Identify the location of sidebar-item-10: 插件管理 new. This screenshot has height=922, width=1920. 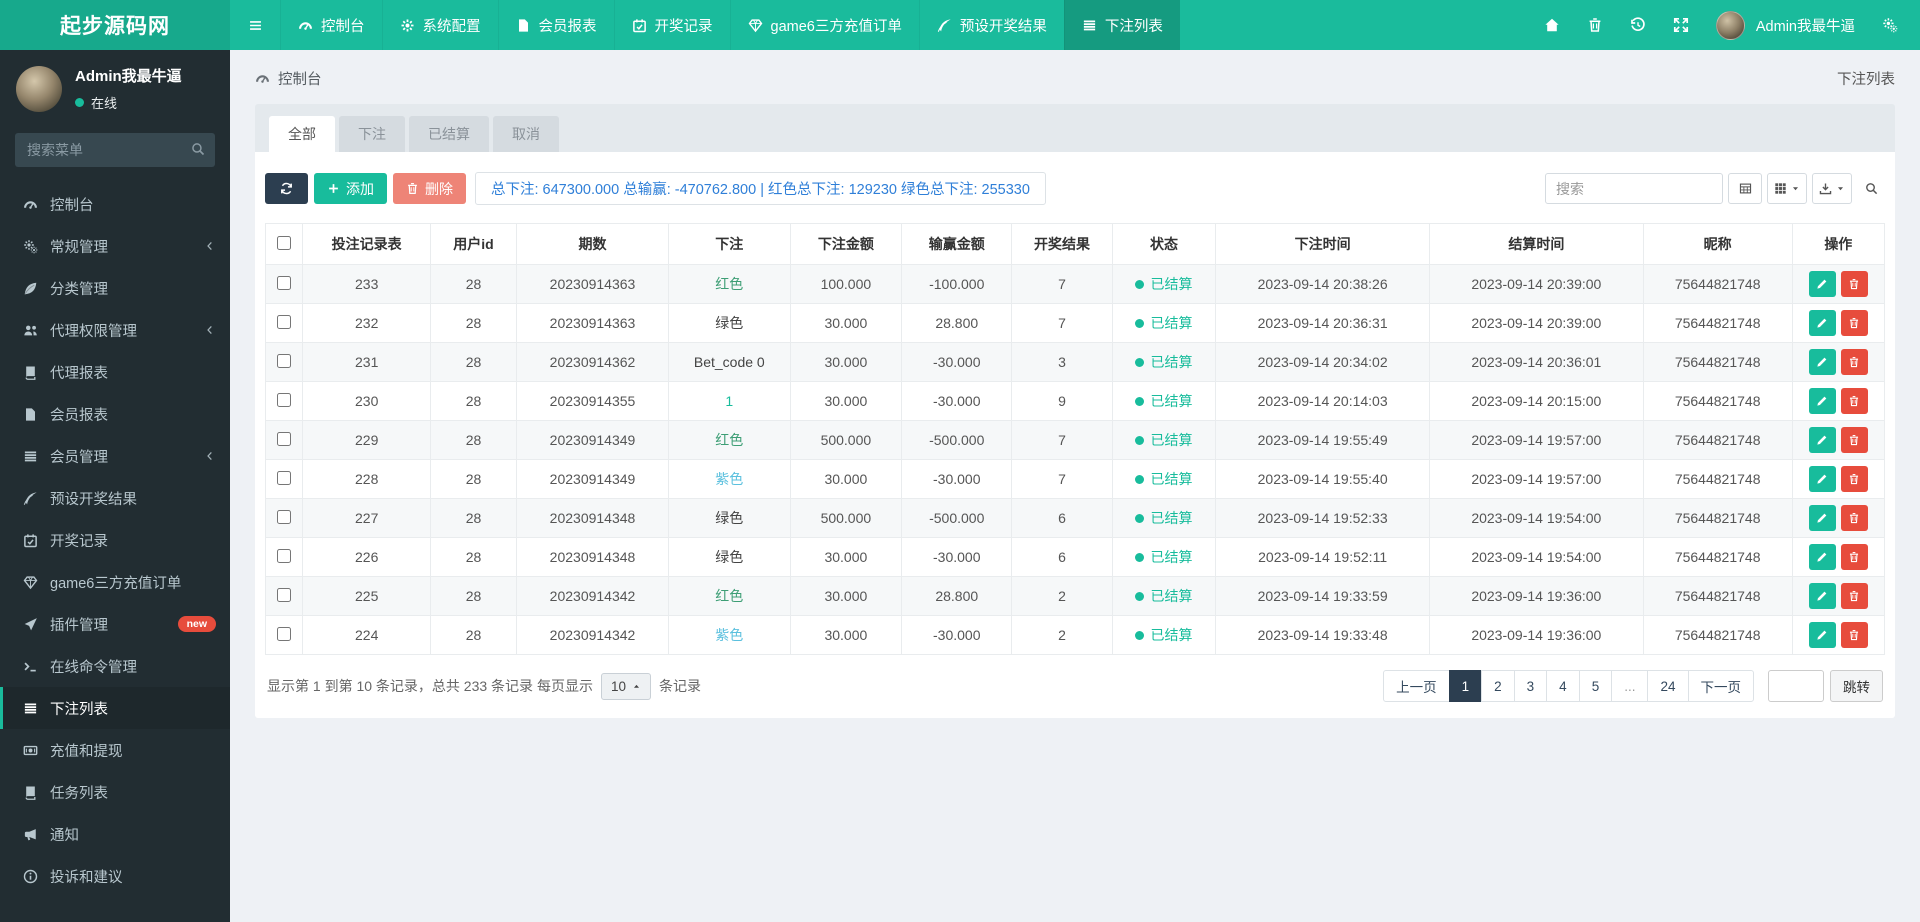
(115, 624).